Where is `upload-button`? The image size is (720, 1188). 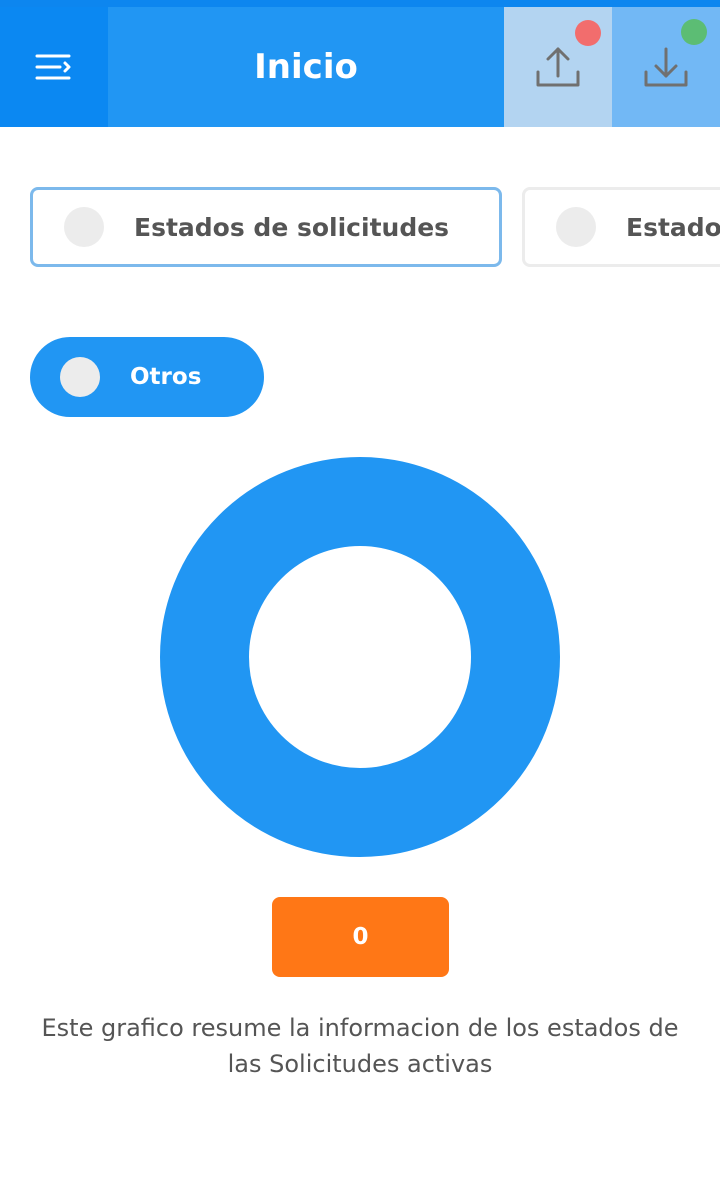 upload-button is located at coordinates (558, 67).